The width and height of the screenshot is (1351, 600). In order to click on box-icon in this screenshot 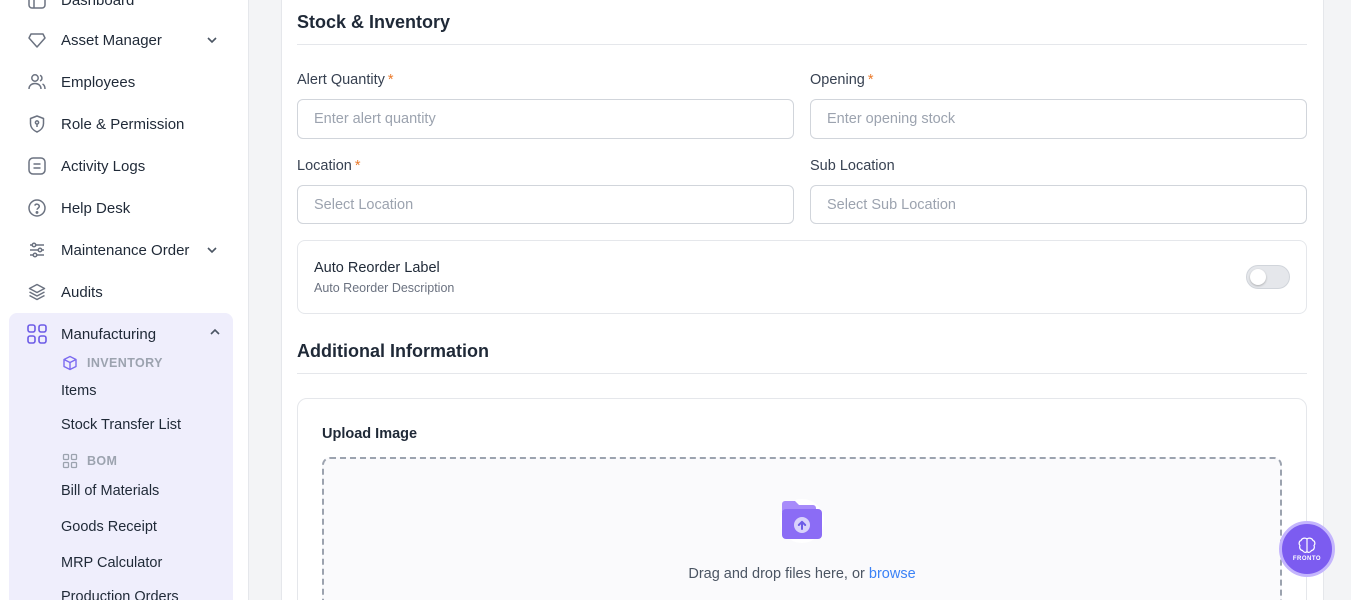, I will do `click(70, 363)`.